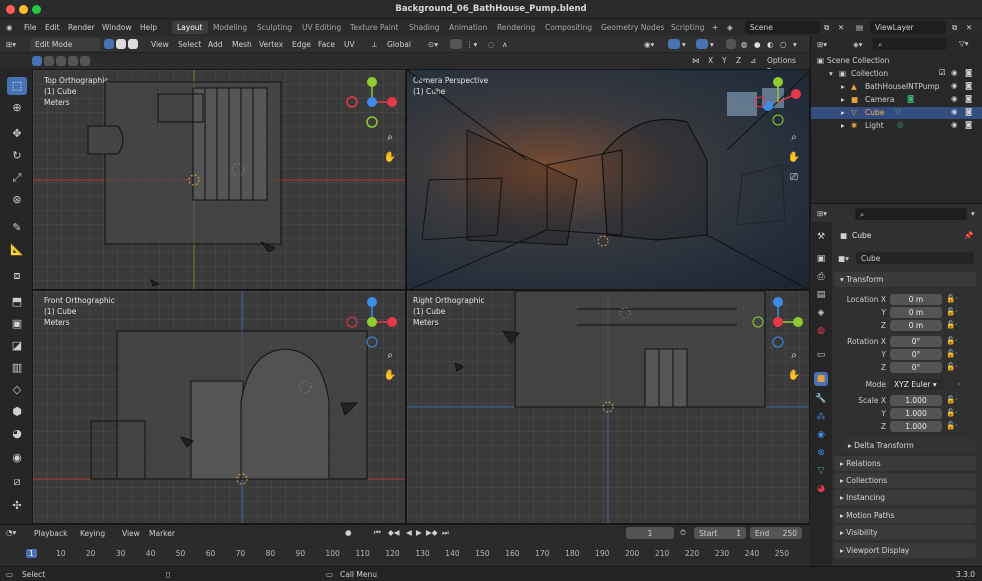  I want to click on marker-menu: Marker, so click(162, 533).